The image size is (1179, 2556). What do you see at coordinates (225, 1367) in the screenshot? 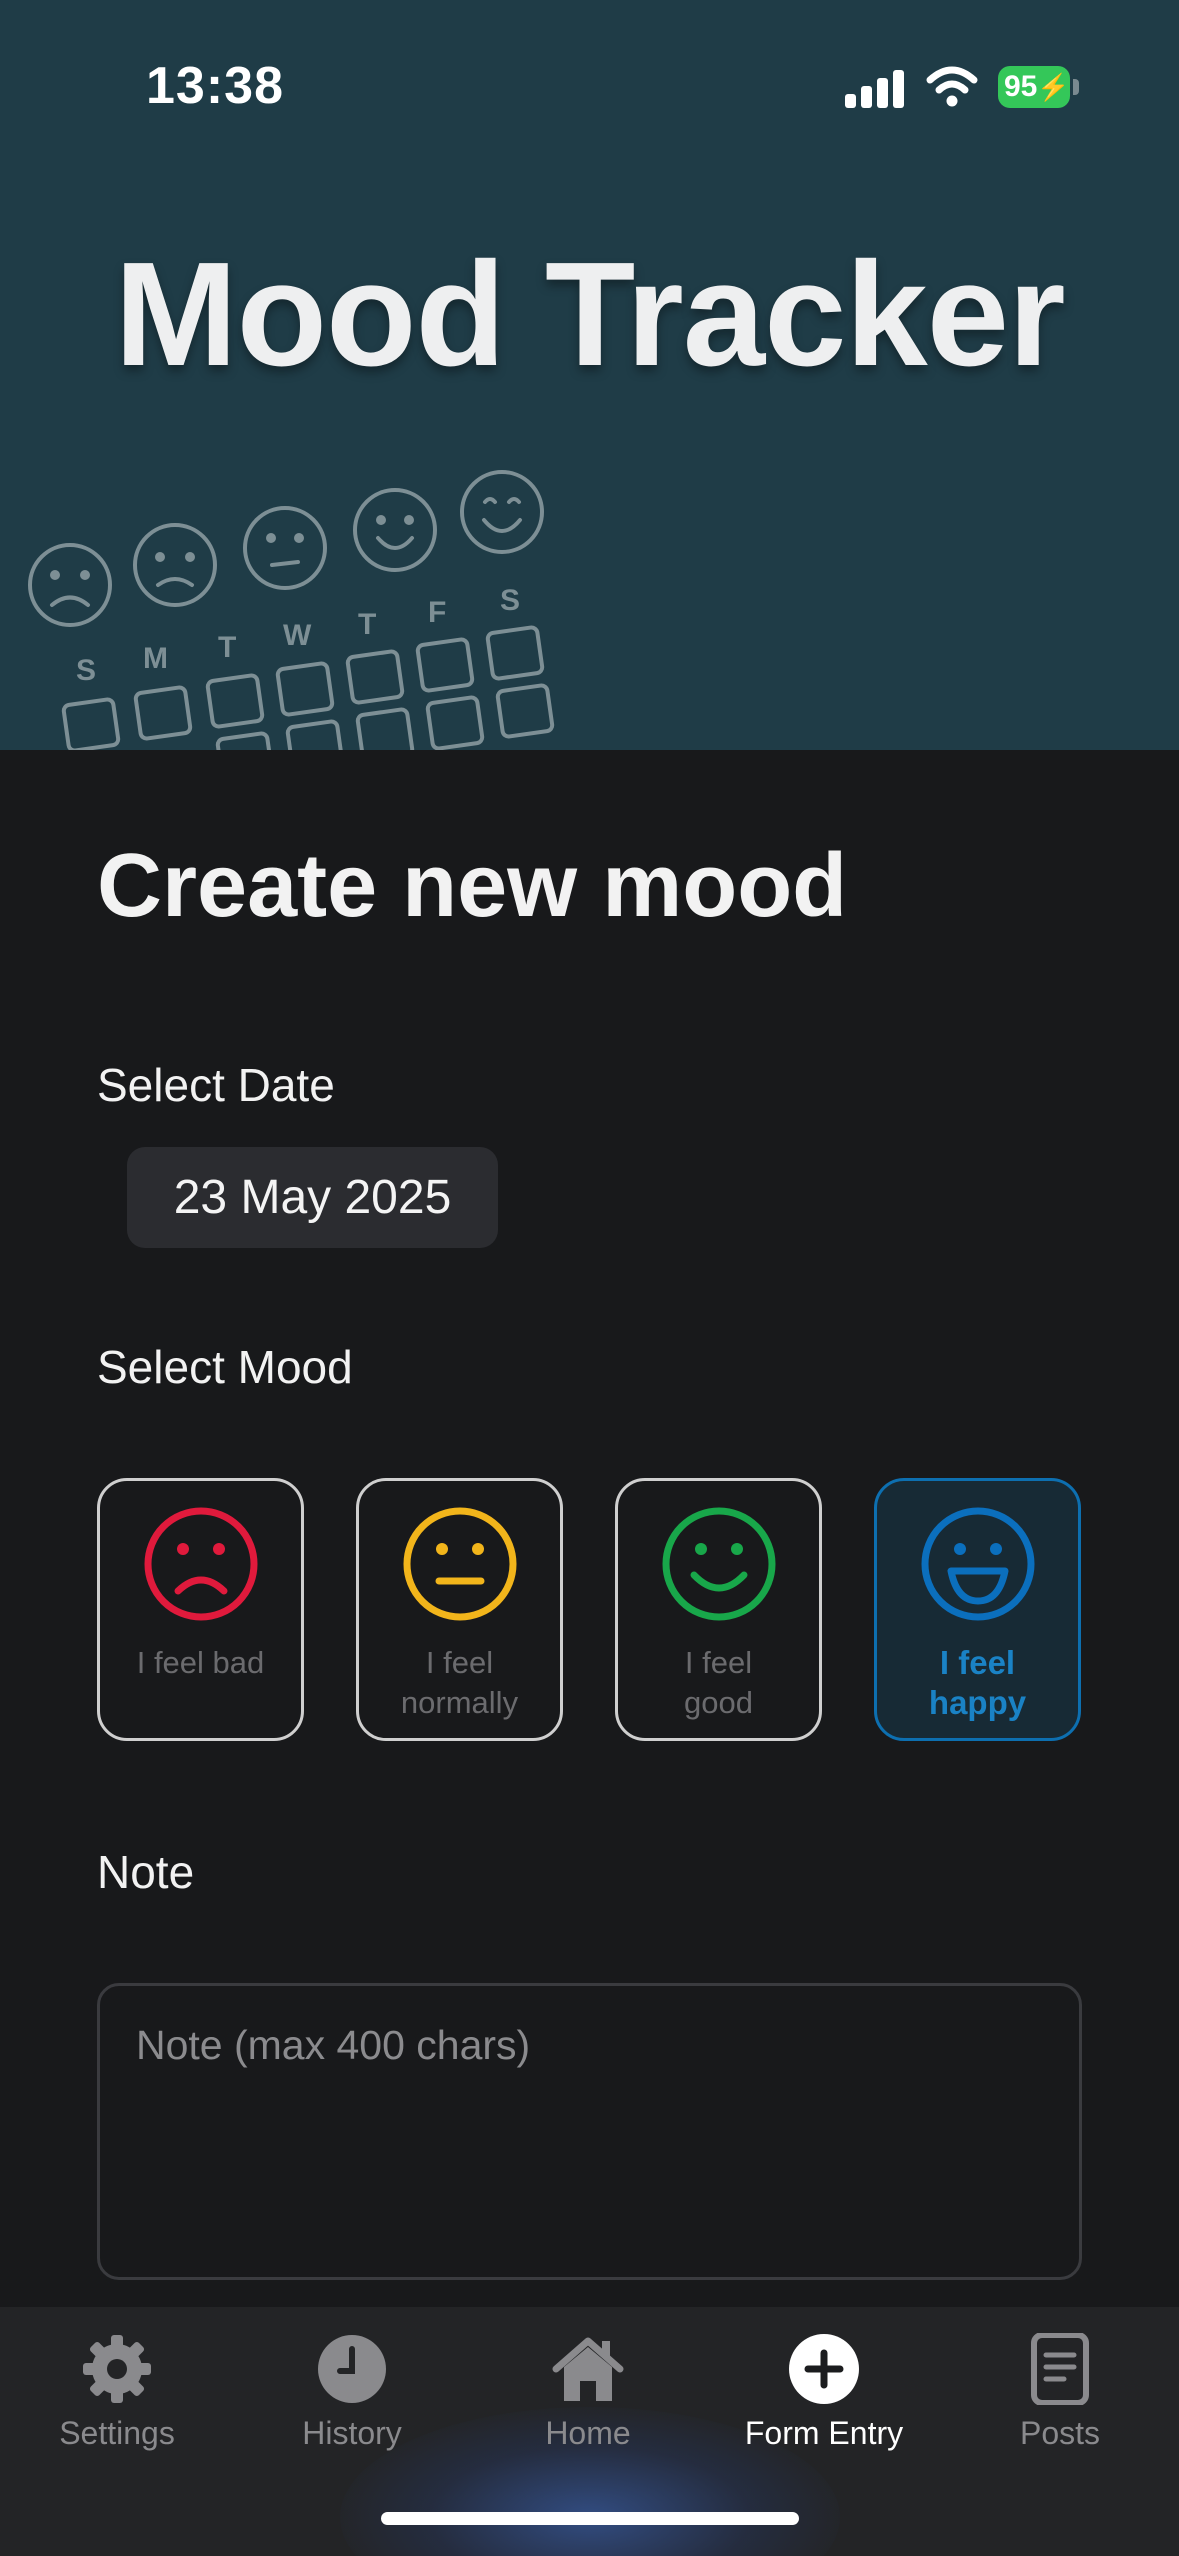
I see `mood-label: Select Mood` at bounding box center [225, 1367].